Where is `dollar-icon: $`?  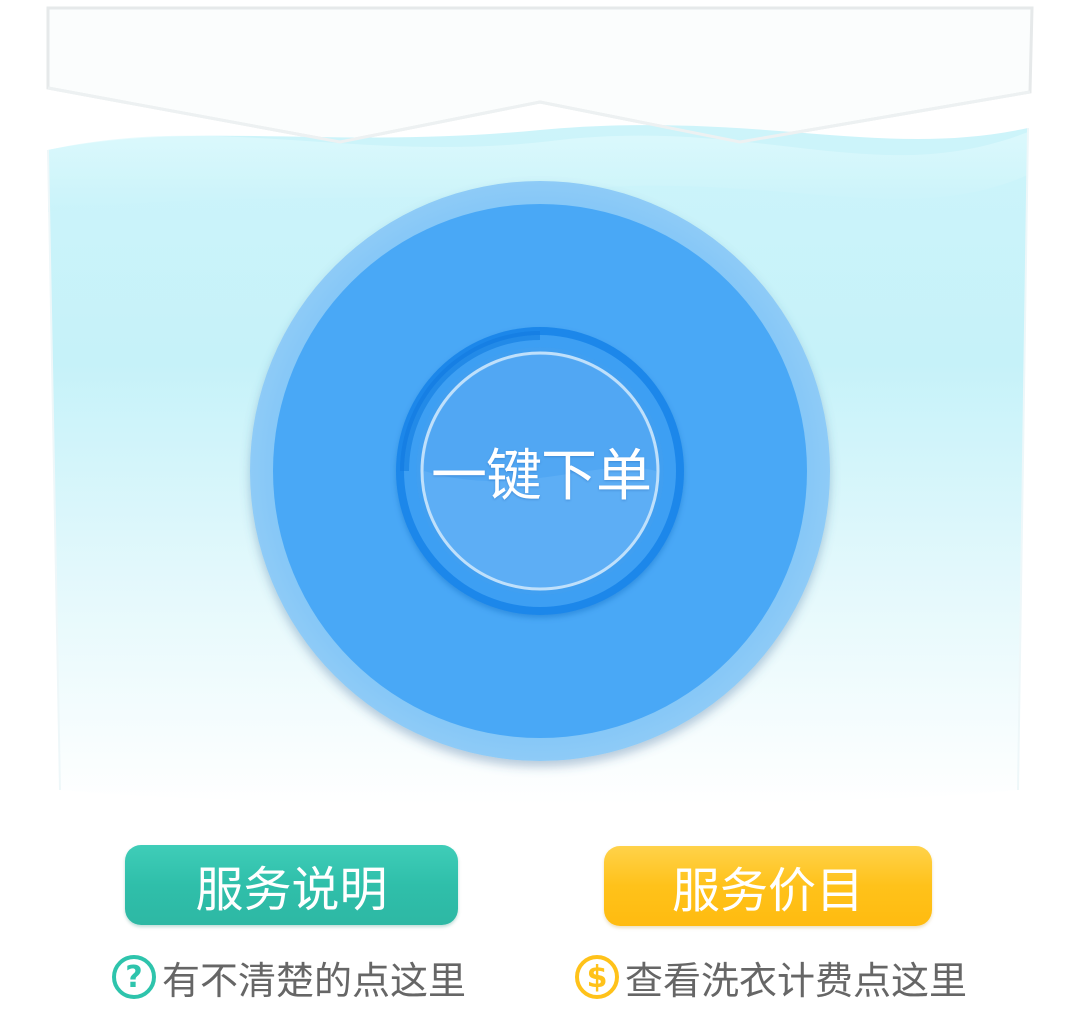
dollar-icon: $ is located at coordinates (597, 977).